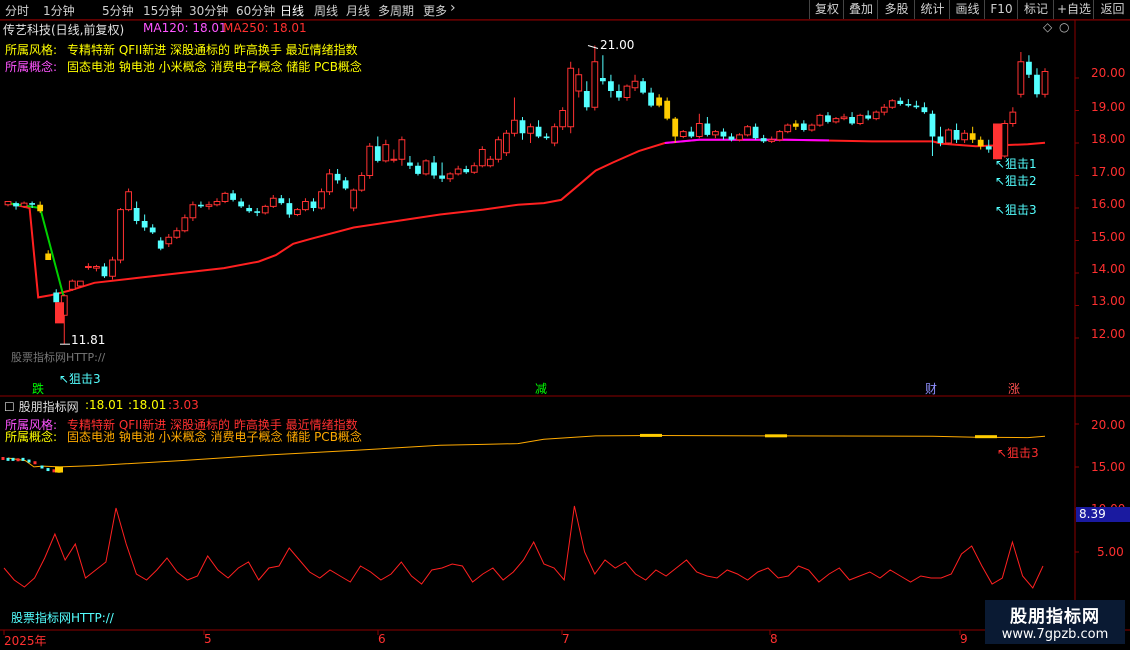 This screenshot has height=650, width=1130. I want to click on high-pointer, so click(593, 47).